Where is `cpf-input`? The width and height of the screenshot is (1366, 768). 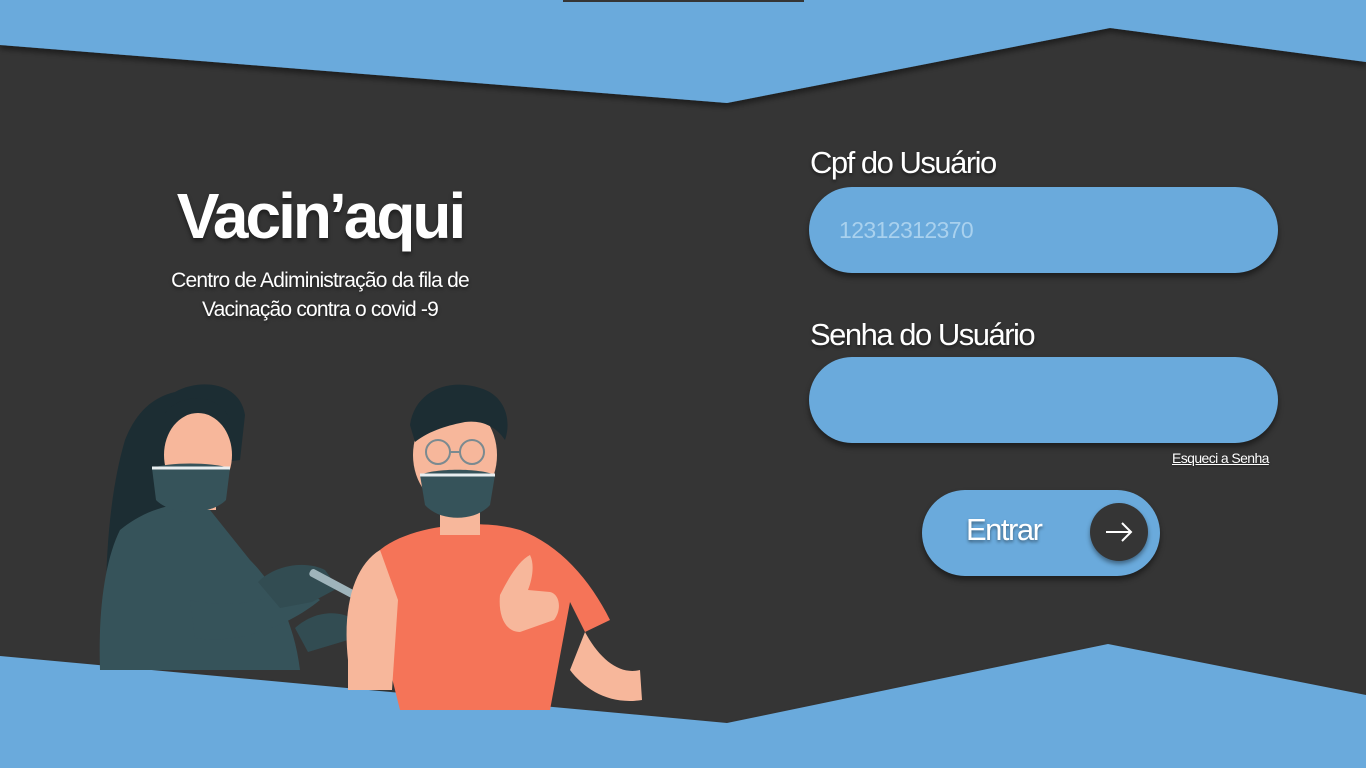
cpf-input is located at coordinates (1043, 230).